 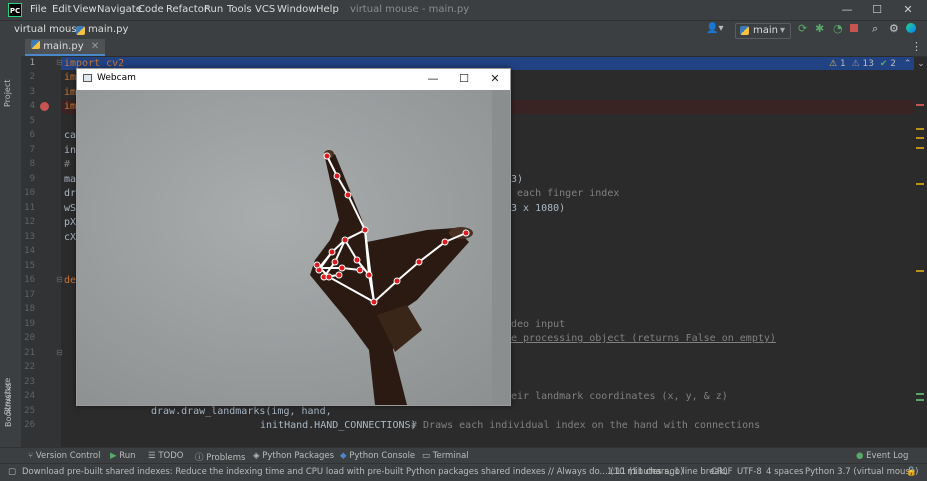 I want to click on code-fragment-11: 3 x 1080), so click(x=538, y=208).